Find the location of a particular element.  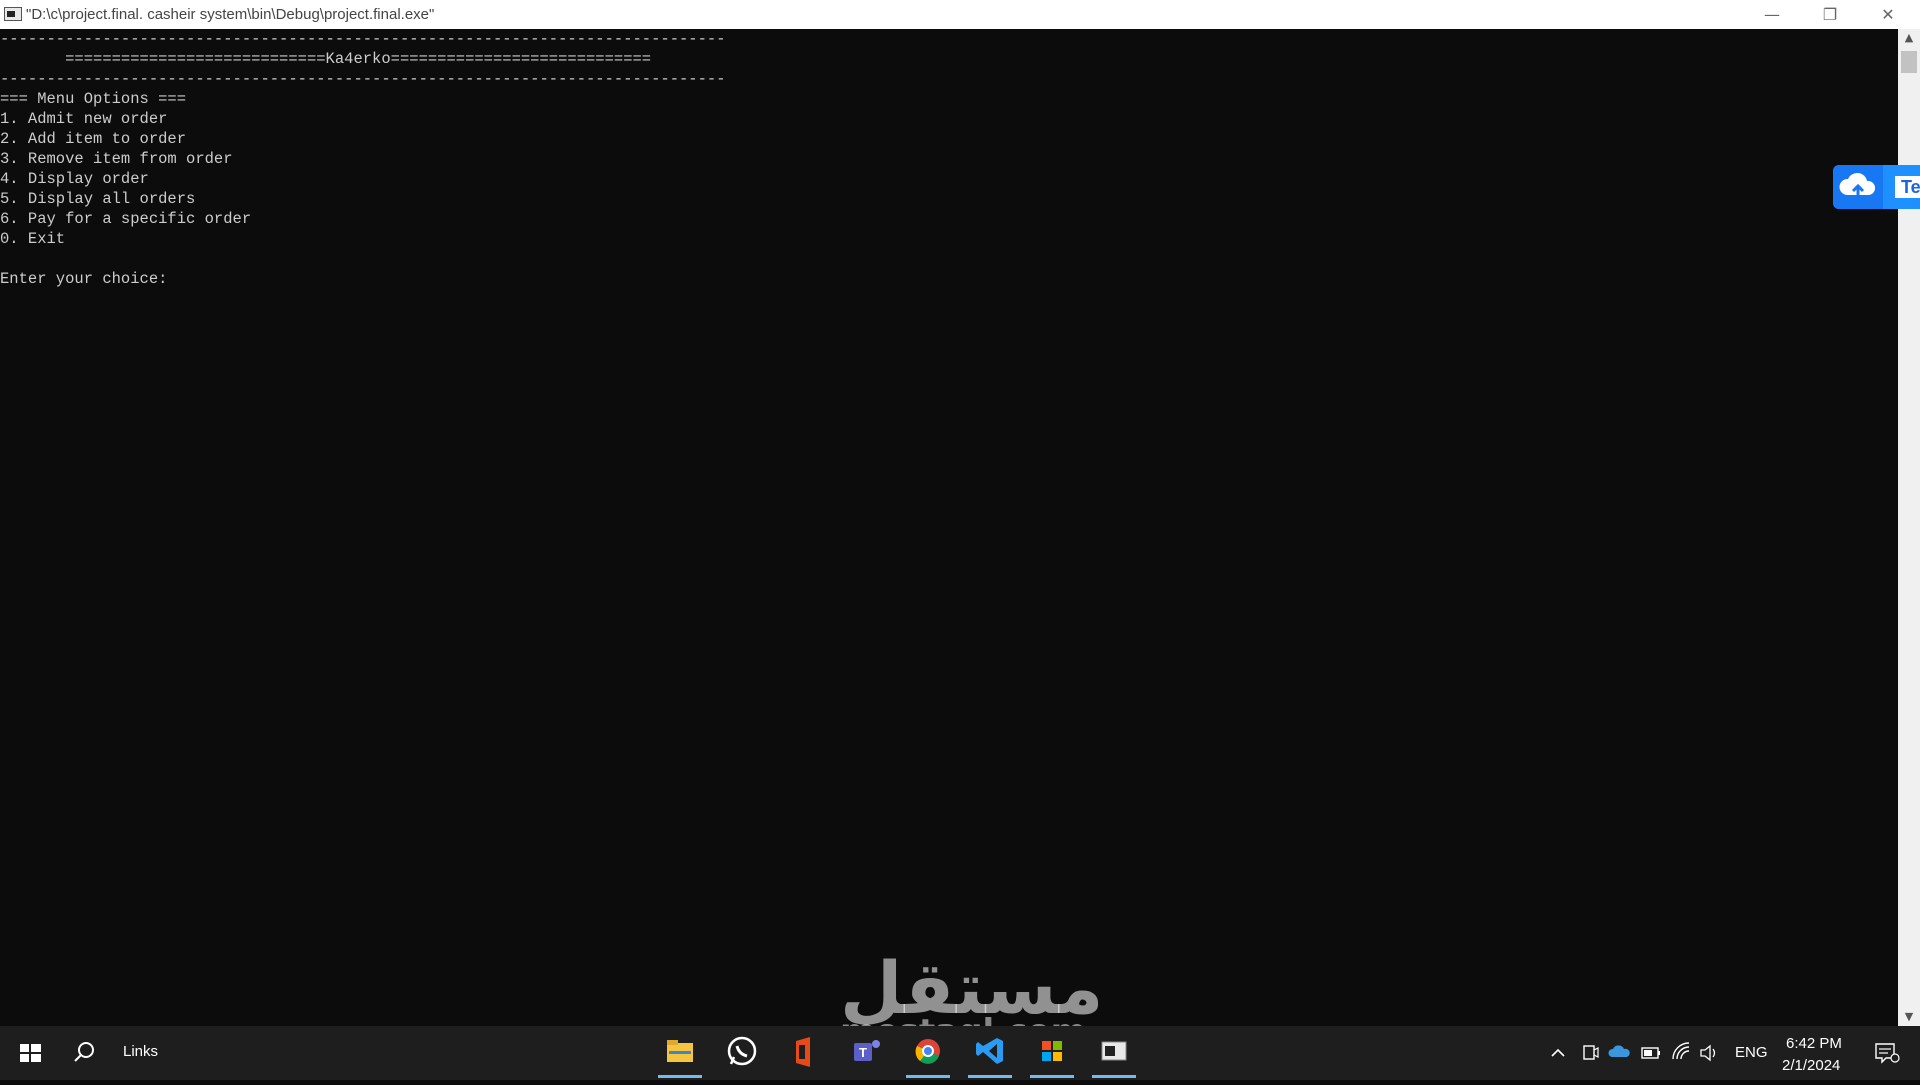

console-window-icon is located at coordinates (1114, 1051).